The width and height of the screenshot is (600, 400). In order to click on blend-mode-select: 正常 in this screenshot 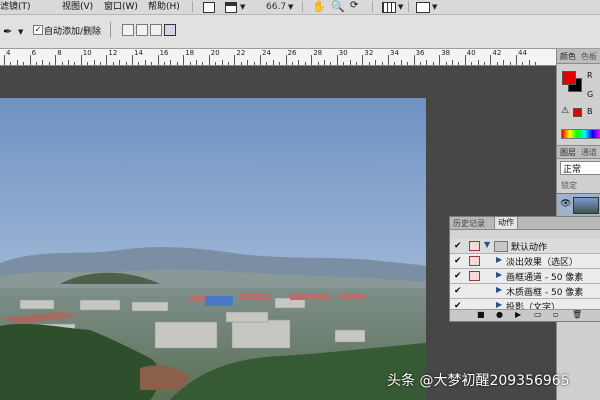, I will do `click(580, 168)`.